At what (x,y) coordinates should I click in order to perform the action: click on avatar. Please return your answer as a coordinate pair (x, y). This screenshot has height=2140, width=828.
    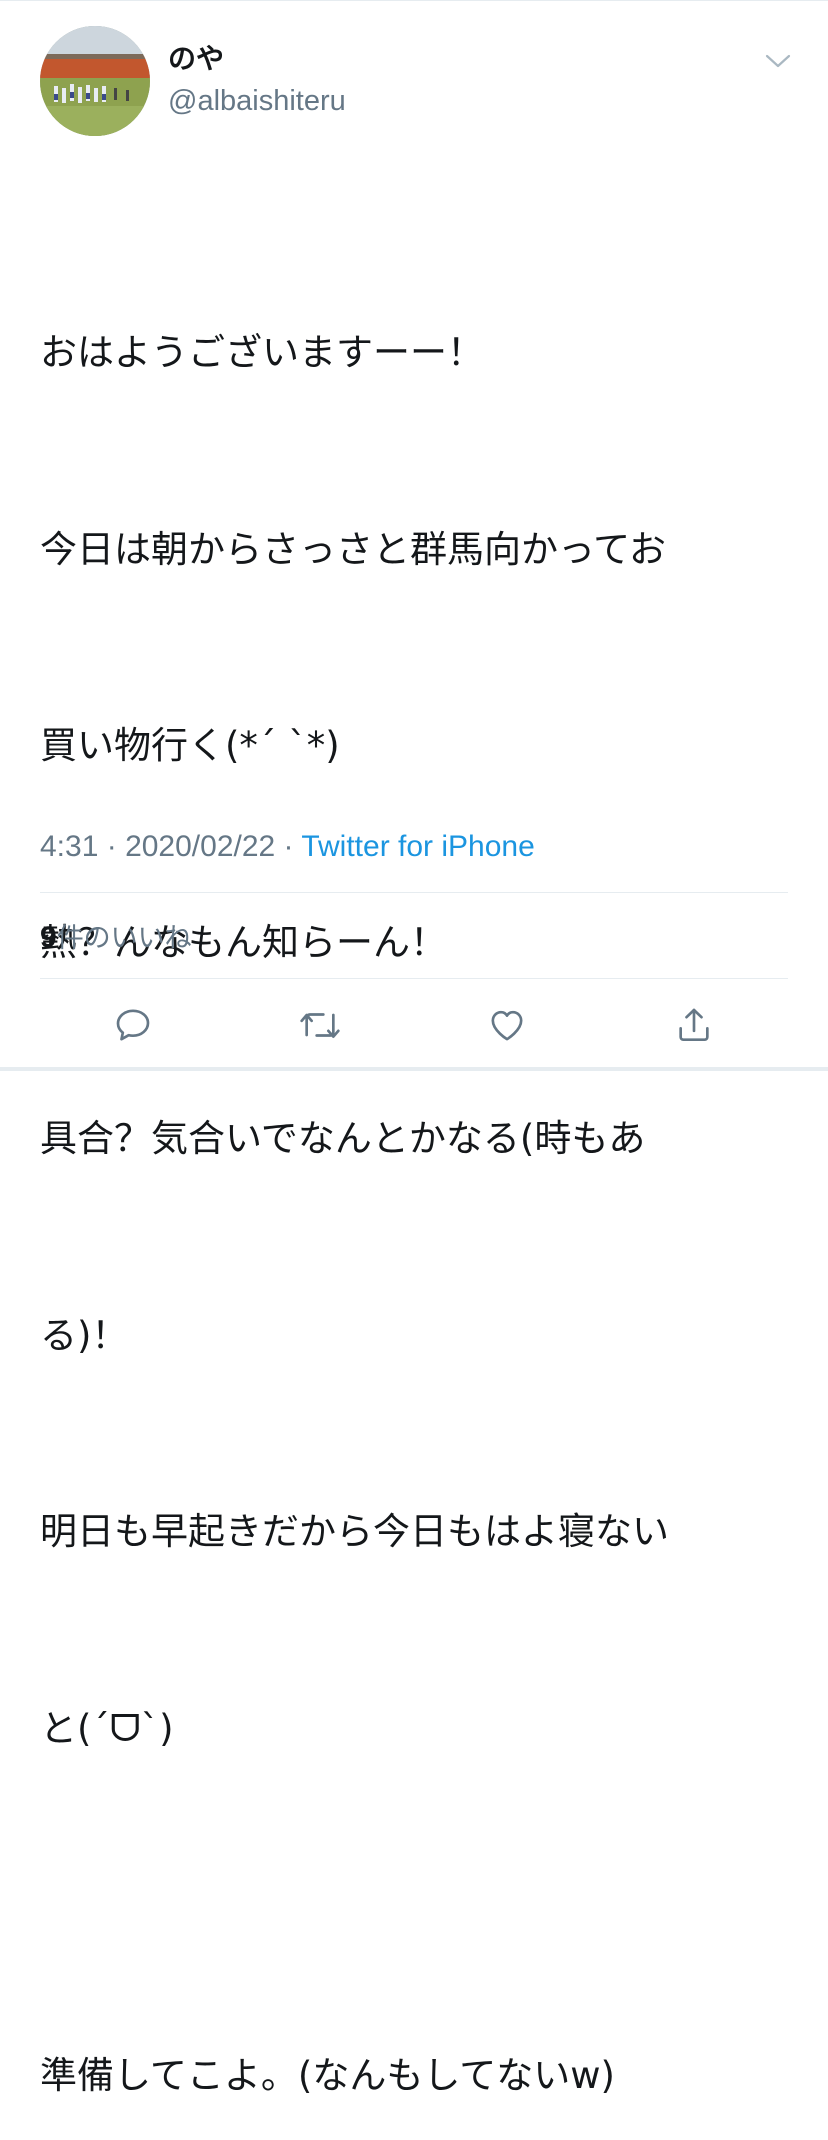
    Looking at the image, I should click on (95, 81).